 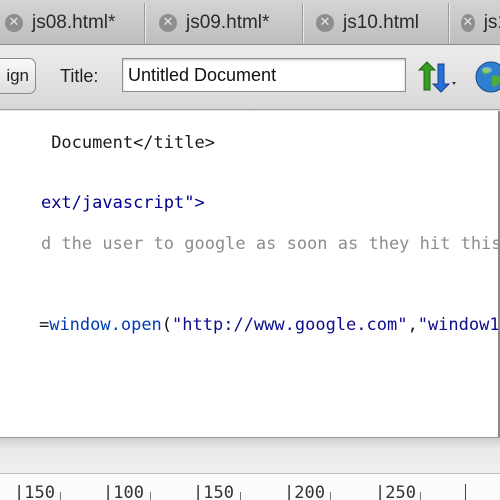 I want to click on tab-label: js08.html*, so click(x=74, y=22).